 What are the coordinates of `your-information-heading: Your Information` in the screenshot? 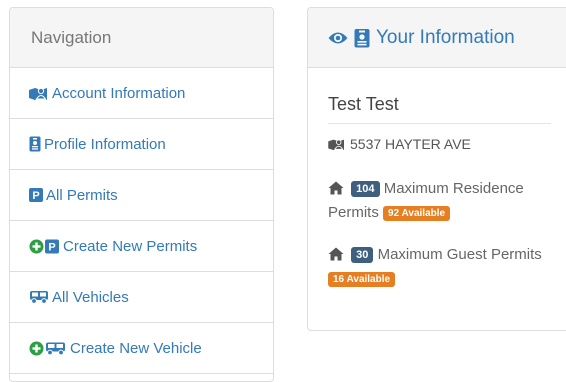 It's located at (437, 38).